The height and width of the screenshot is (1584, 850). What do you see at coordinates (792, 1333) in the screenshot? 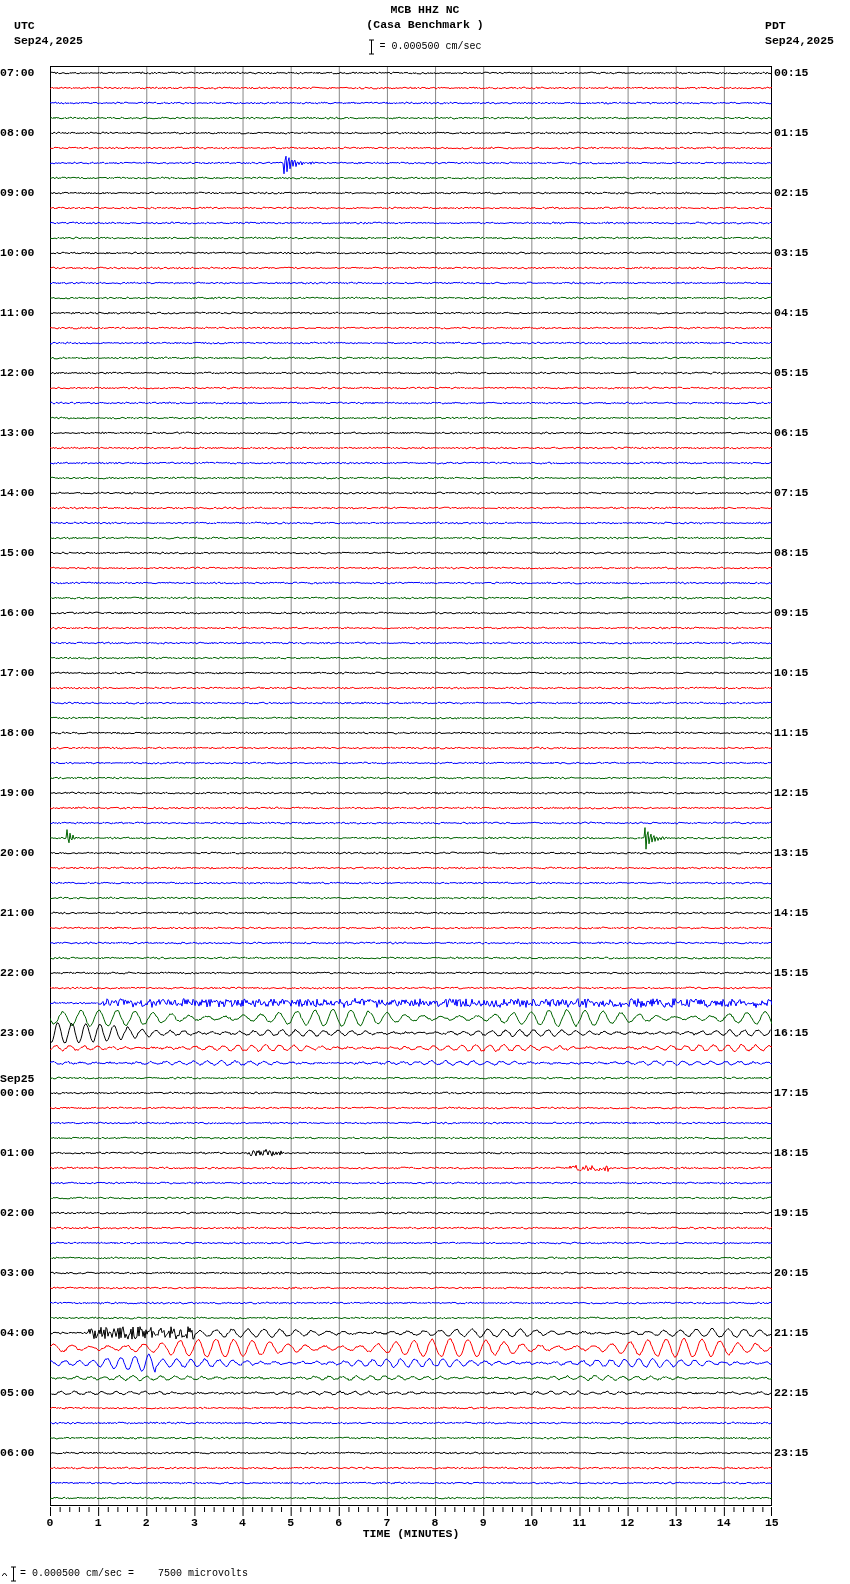
I see `hour-label: 21:15` at bounding box center [792, 1333].